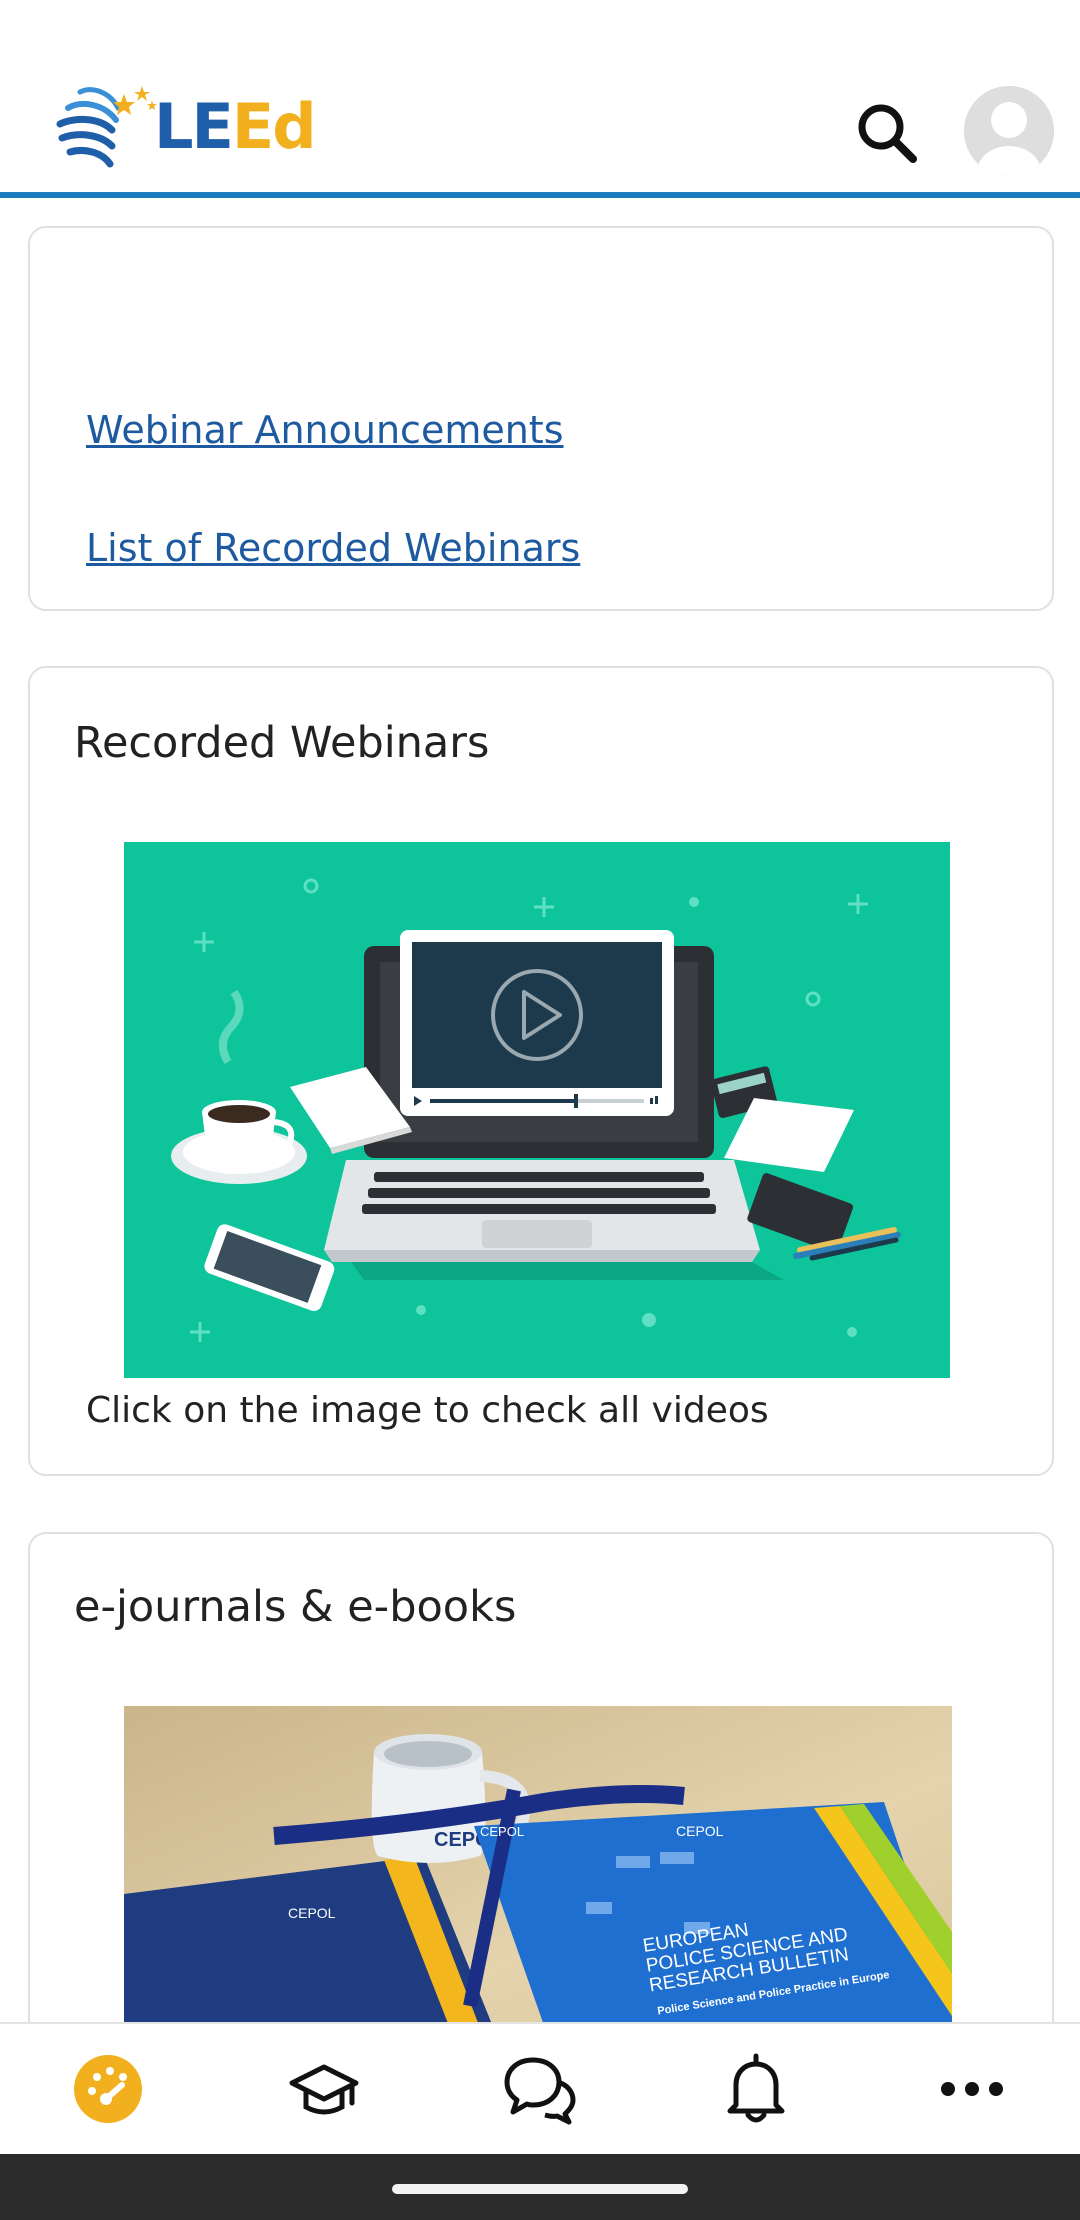 This screenshot has width=1080, height=2220. I want to click on search-button, so click(887, 133).